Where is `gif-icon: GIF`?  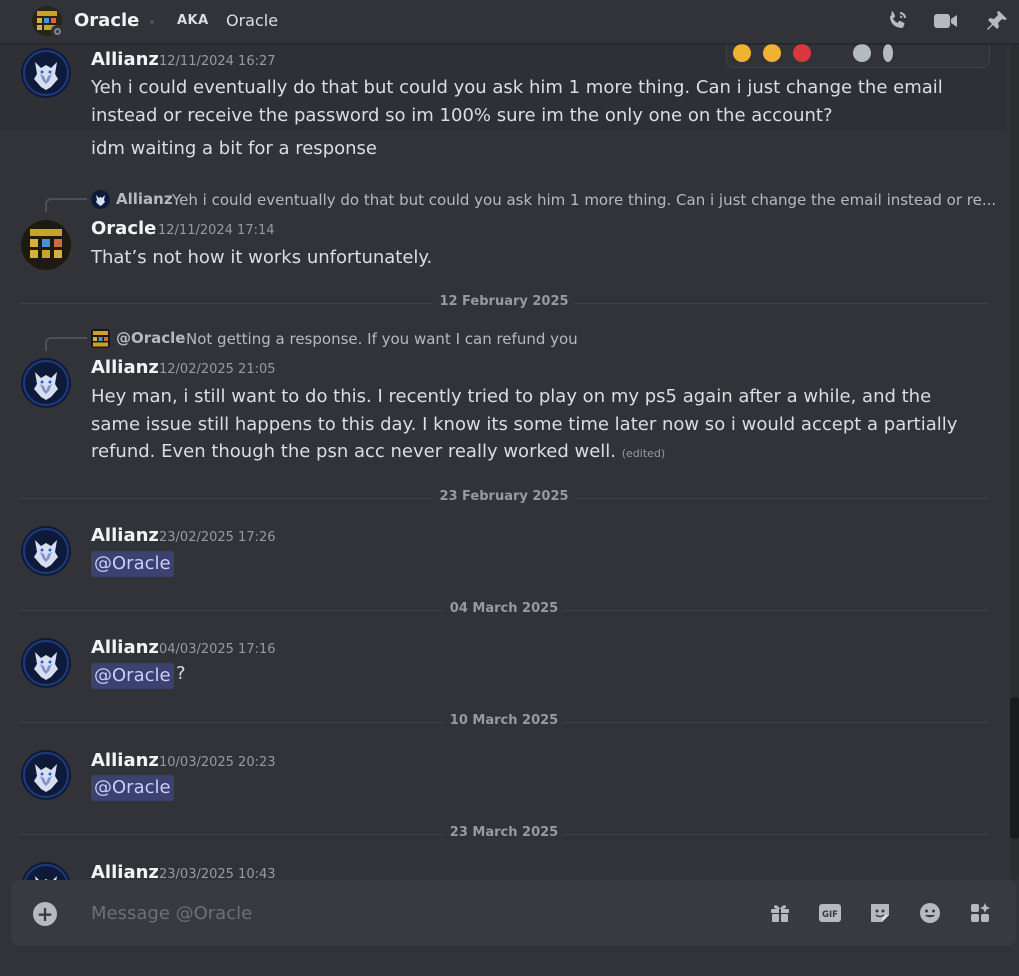 gif-icon: GIF is located at coordinates (830, 913).